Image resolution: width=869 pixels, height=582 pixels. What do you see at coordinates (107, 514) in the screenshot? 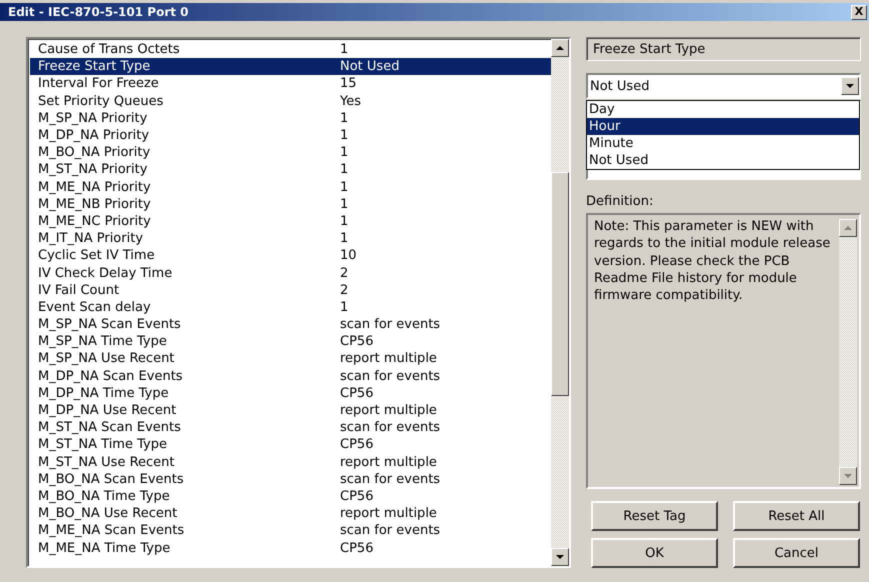
I see `parameter-name: M_BO_NA Use Recent` at bounding box center [107, 514].